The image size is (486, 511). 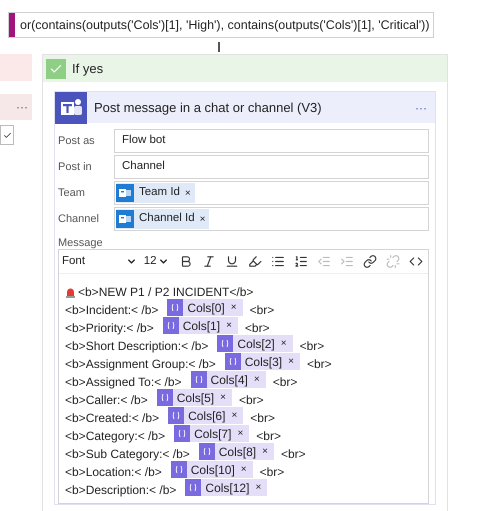 I want to click on message-text: <b>Assignment Group:< /b>, so click(x=140, y=364).